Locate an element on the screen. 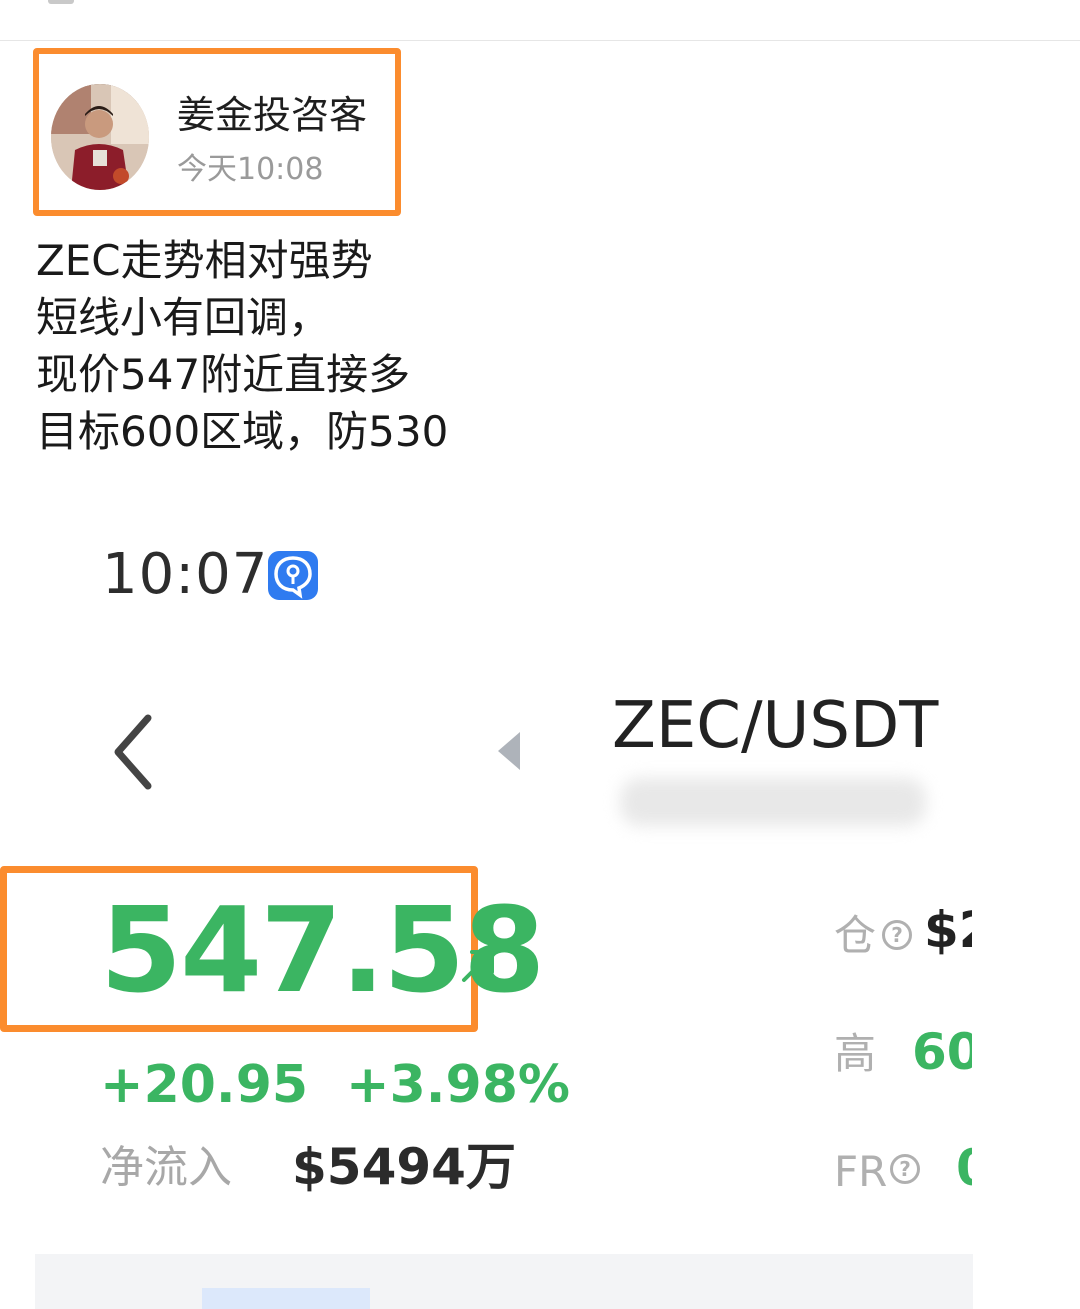  post-timestamp: 今天10:08 is located at coordinates (250, 169).